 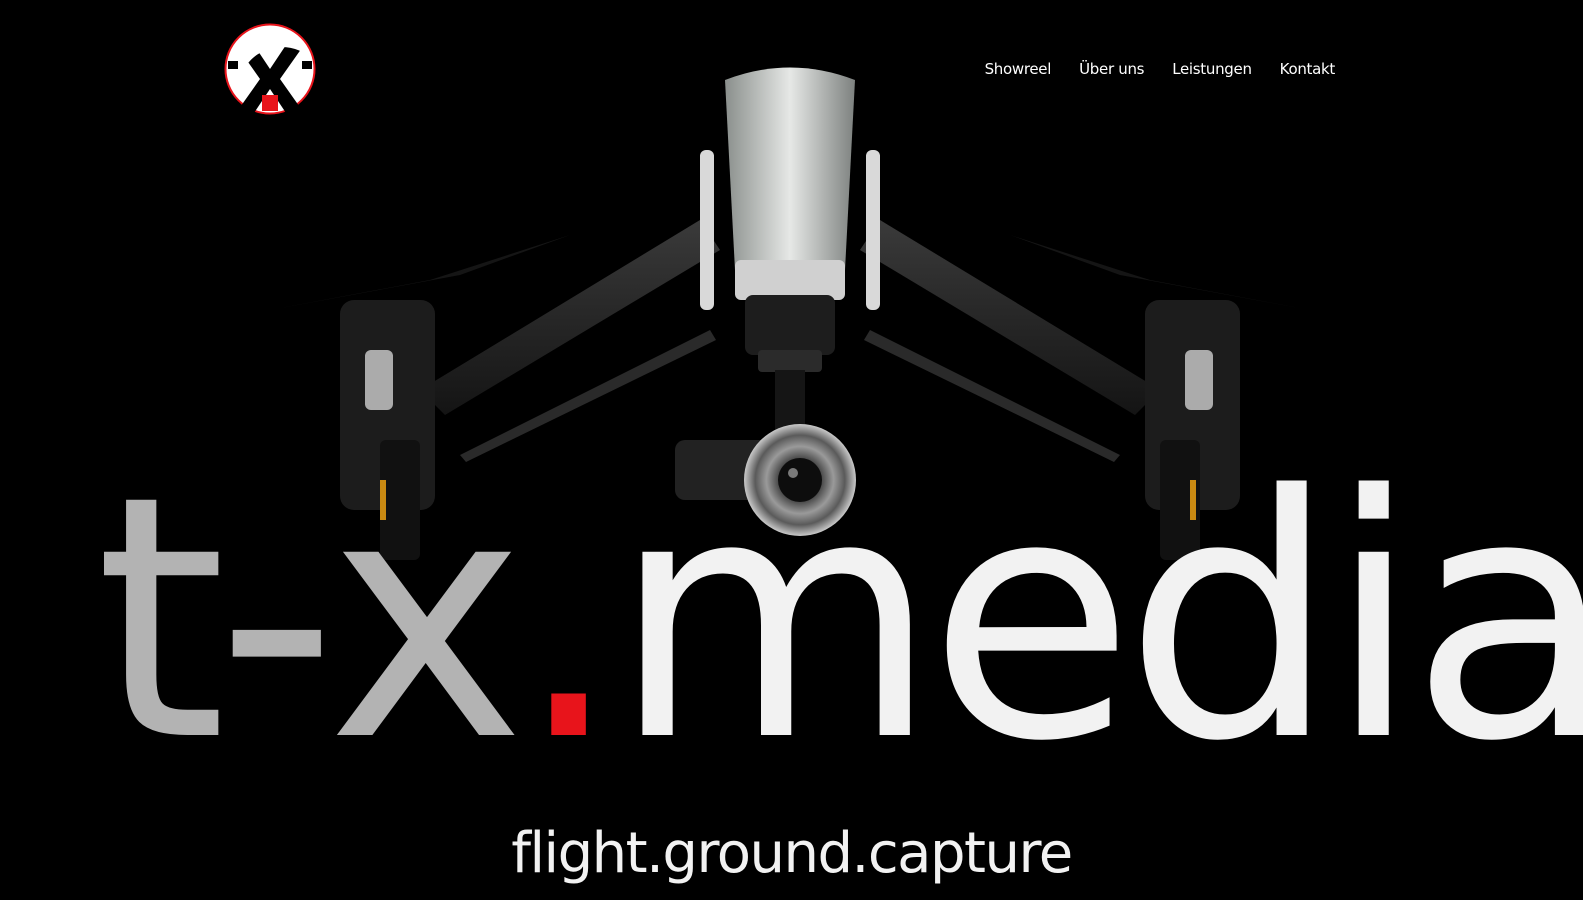 What do you see at coordinates (792, 853) in the screenshot?
I see `hero-tagline: flight.ground.capture` at bounding box center [792, 853].